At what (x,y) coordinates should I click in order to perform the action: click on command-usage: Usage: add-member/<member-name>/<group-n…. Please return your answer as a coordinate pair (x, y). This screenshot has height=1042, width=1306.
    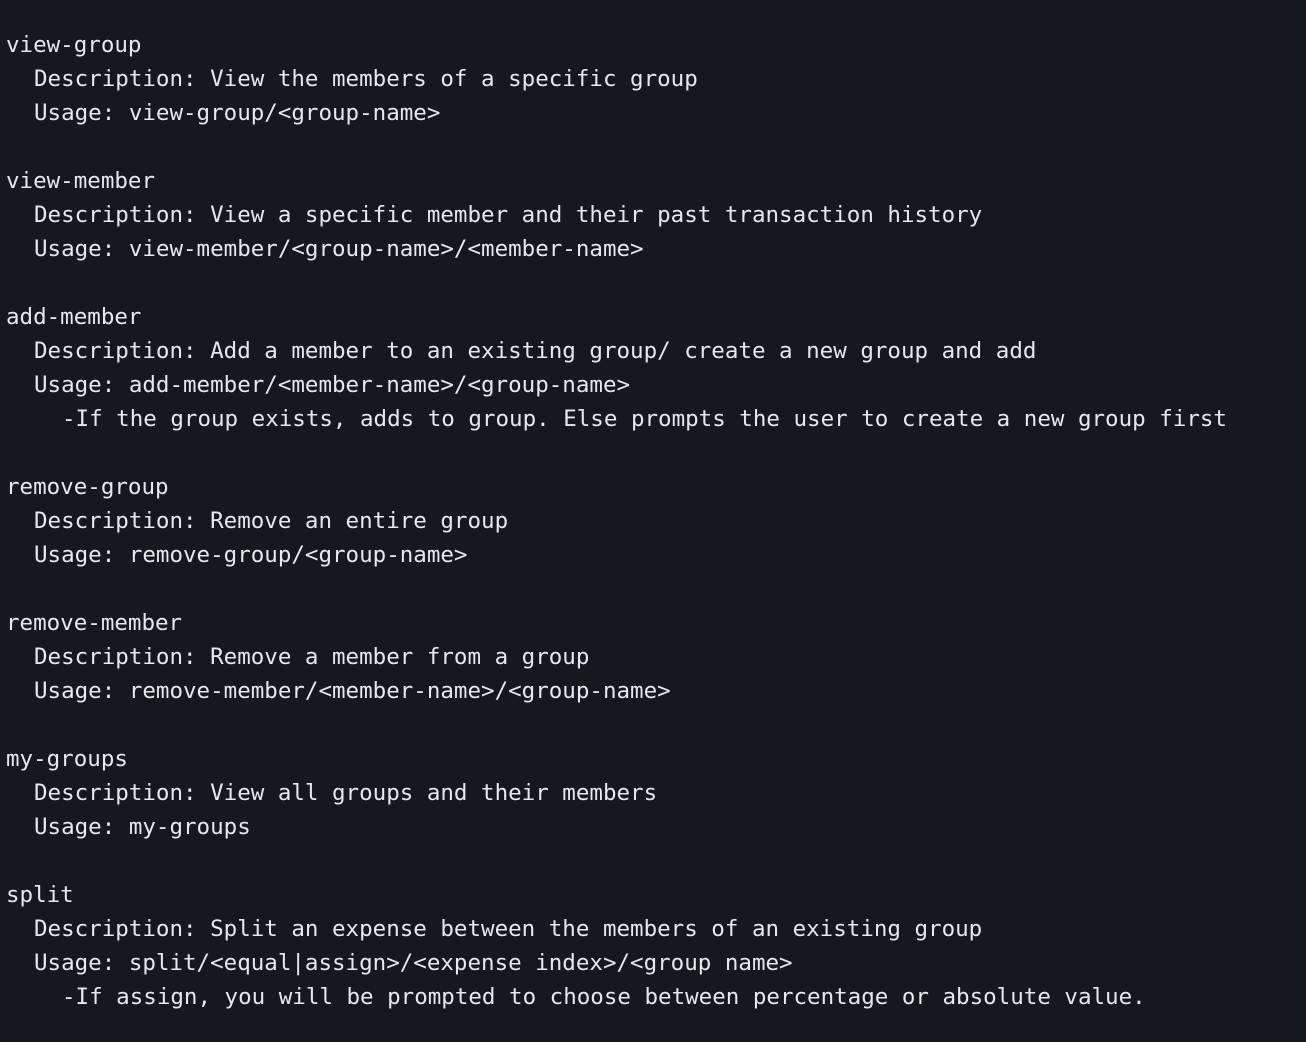
    Looking at the image, I should click on (332, 385).